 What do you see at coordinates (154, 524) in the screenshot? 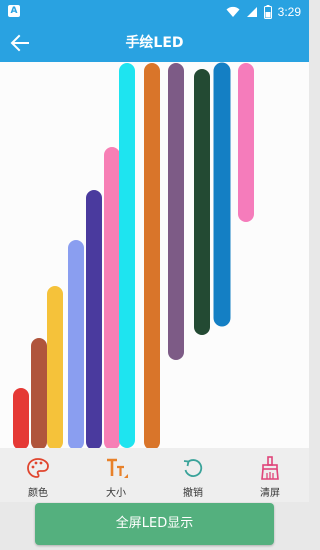
I see `fullscreen-led-button: 全屏LED显示` at bounding box center [154, 524].